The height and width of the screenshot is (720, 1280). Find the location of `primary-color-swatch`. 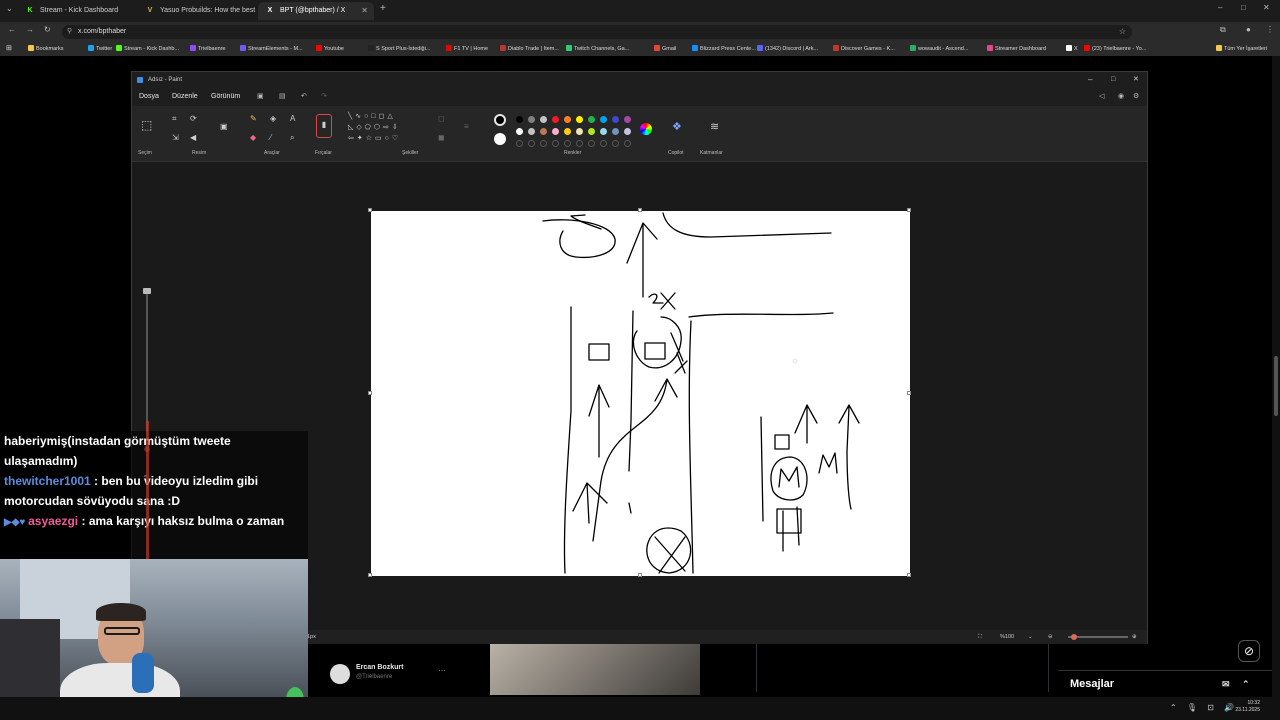

primary-color-swatch is located at coordinates (500, 120).